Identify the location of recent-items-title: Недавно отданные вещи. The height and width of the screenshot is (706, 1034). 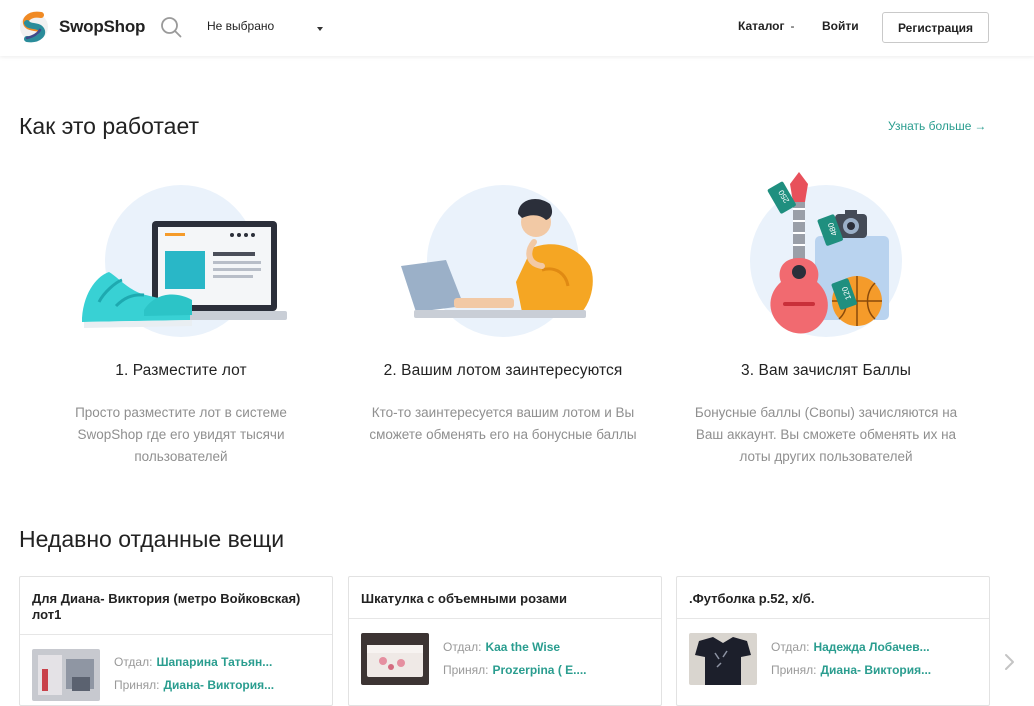
(152, 539).